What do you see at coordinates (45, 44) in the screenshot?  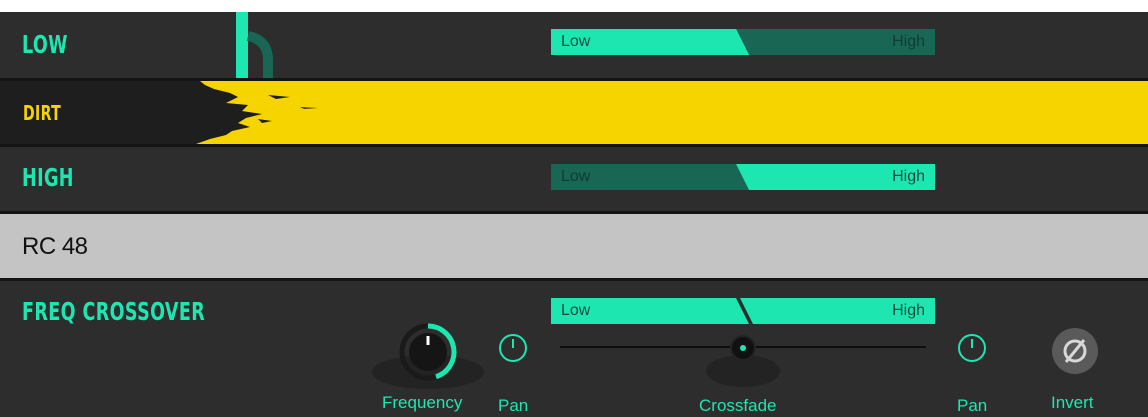 I see `low-band-title: LOW` at bounding box center [45, 44].